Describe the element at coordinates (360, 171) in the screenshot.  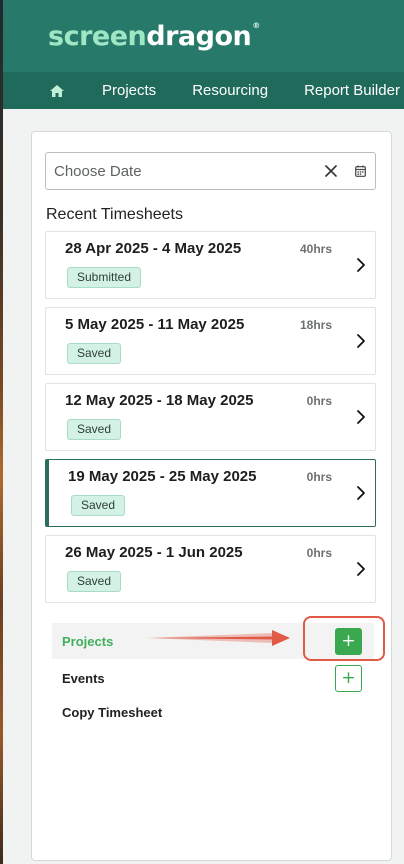
I see `calendar-icon` at that location.